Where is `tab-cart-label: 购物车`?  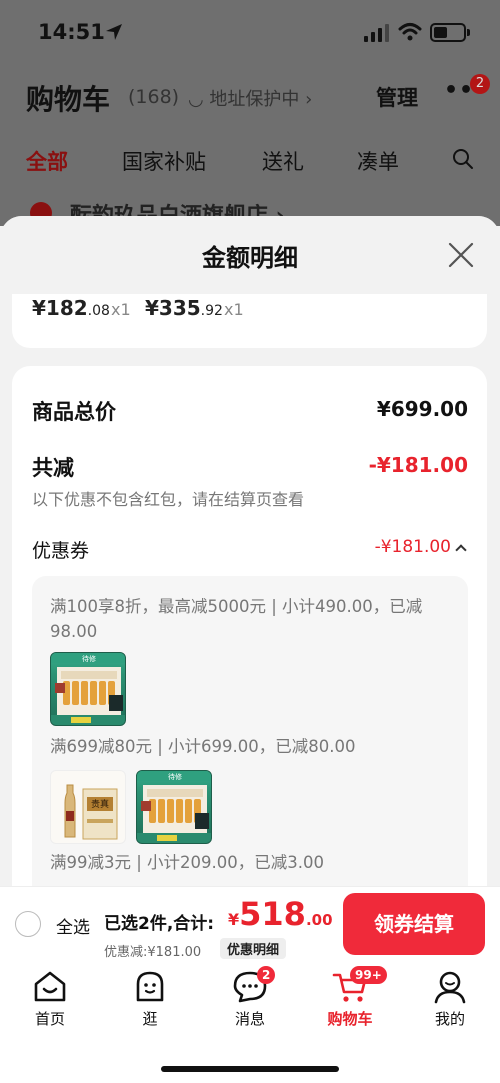
tab-cart-label: 购物车 is located at coordinates (350, 1019).